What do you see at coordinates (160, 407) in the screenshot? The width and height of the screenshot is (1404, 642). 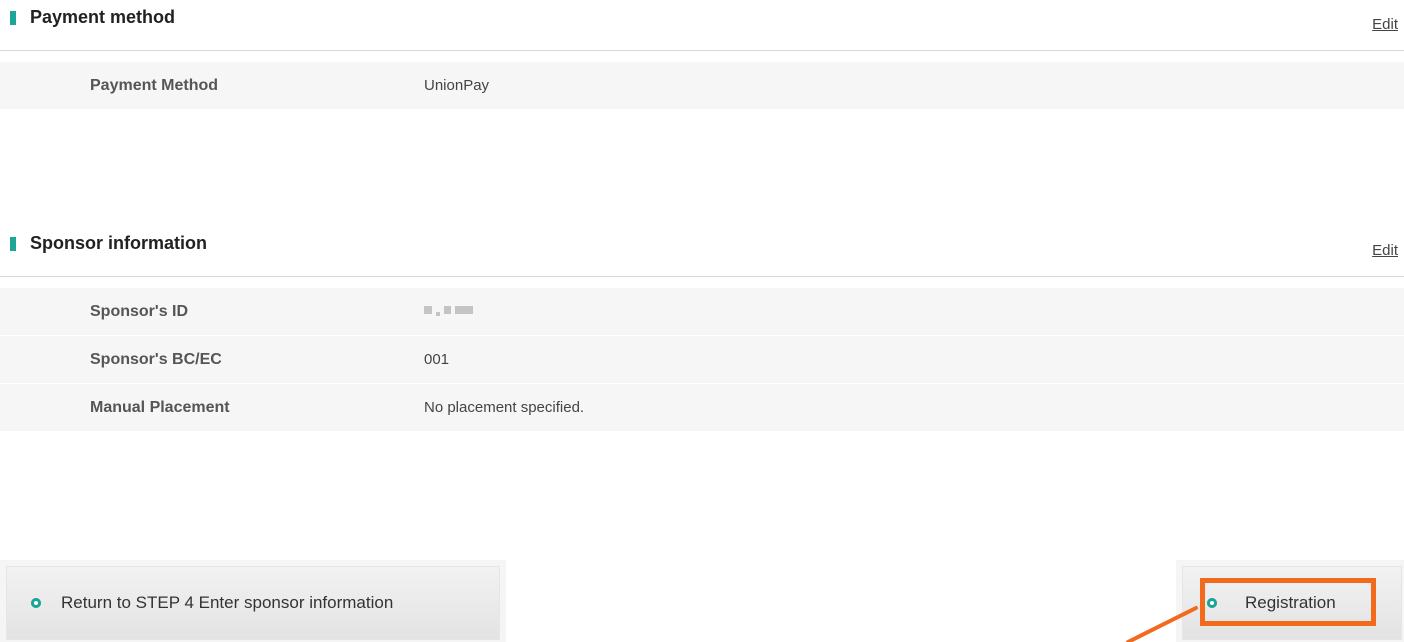 I see `manual-placement-label: Manual Placement` at bounding box center [160, 407].